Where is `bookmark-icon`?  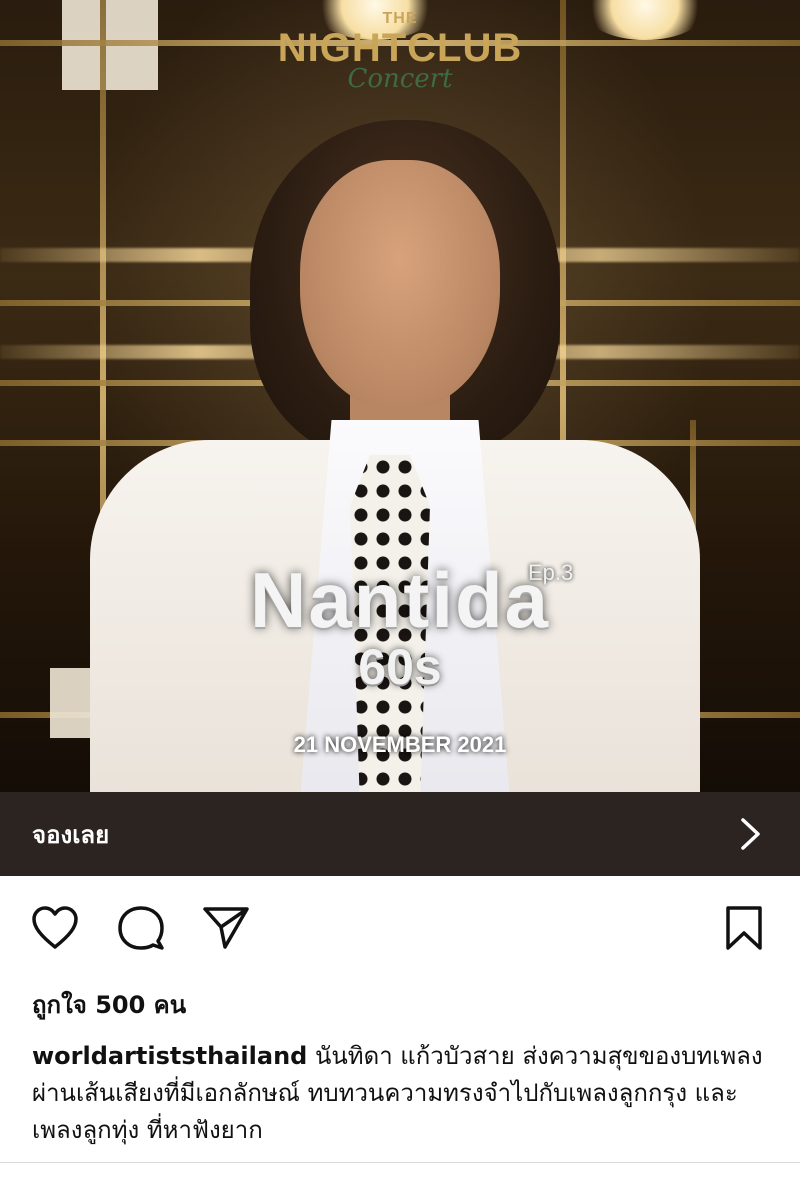
bookmark-icon is located at coordinates (744, 930).